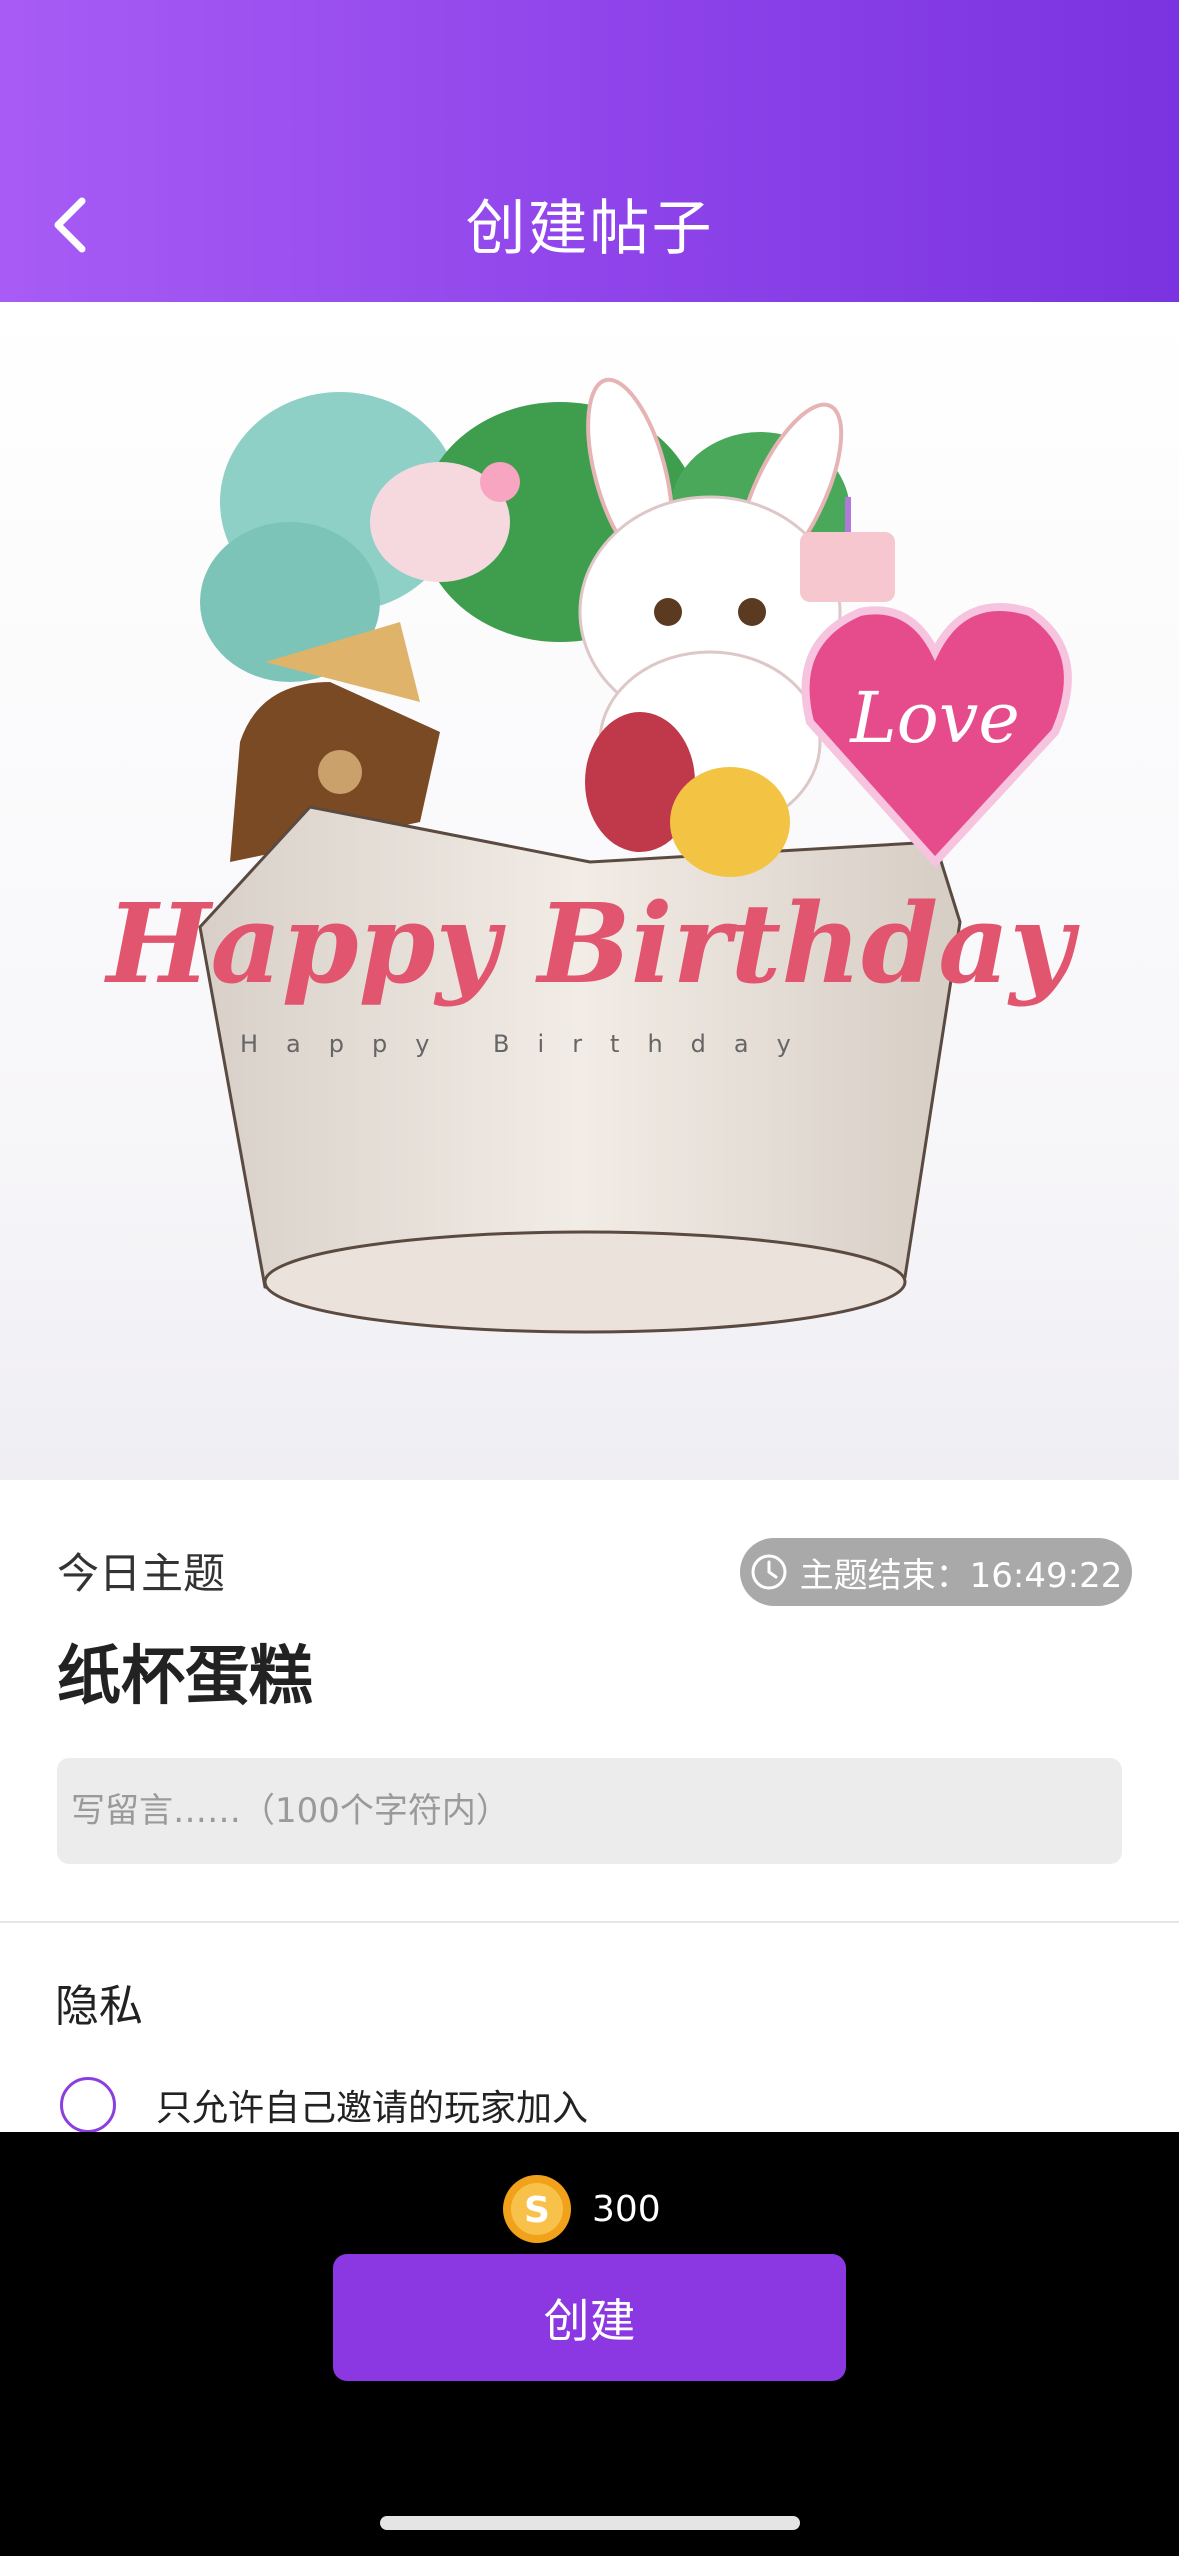 The width and height of the screenshot is (1179, 2556). I want to click on cake-text-small: Happy Birthday, so click(529, 1044).